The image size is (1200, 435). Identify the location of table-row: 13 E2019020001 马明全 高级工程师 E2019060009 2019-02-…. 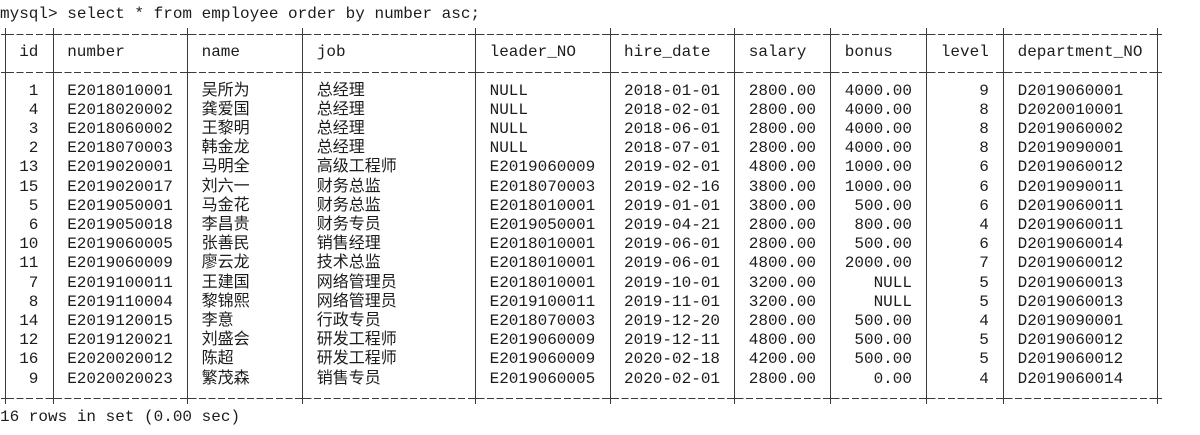
(600, 167).